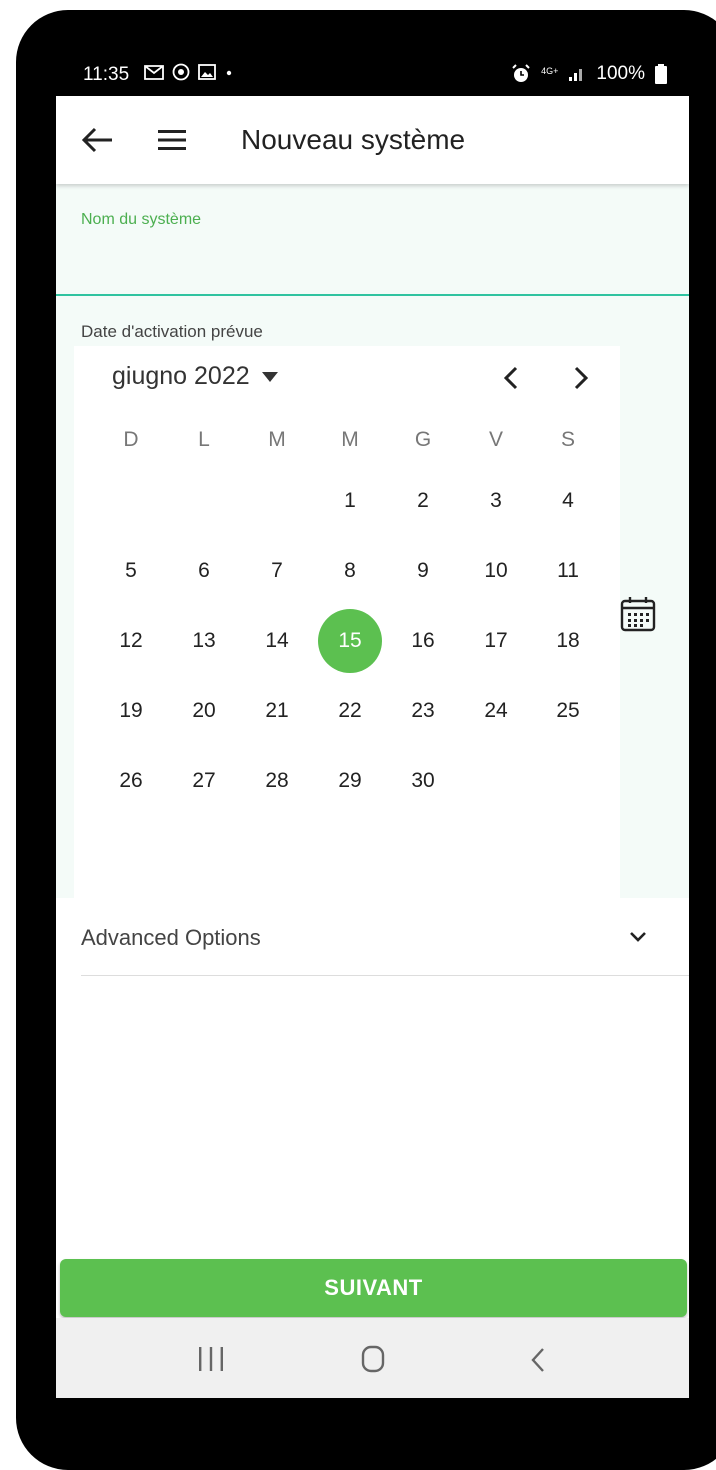  Describe the element at coordinates (207, 72) in the screenshot. I see `image-icon` at that location.